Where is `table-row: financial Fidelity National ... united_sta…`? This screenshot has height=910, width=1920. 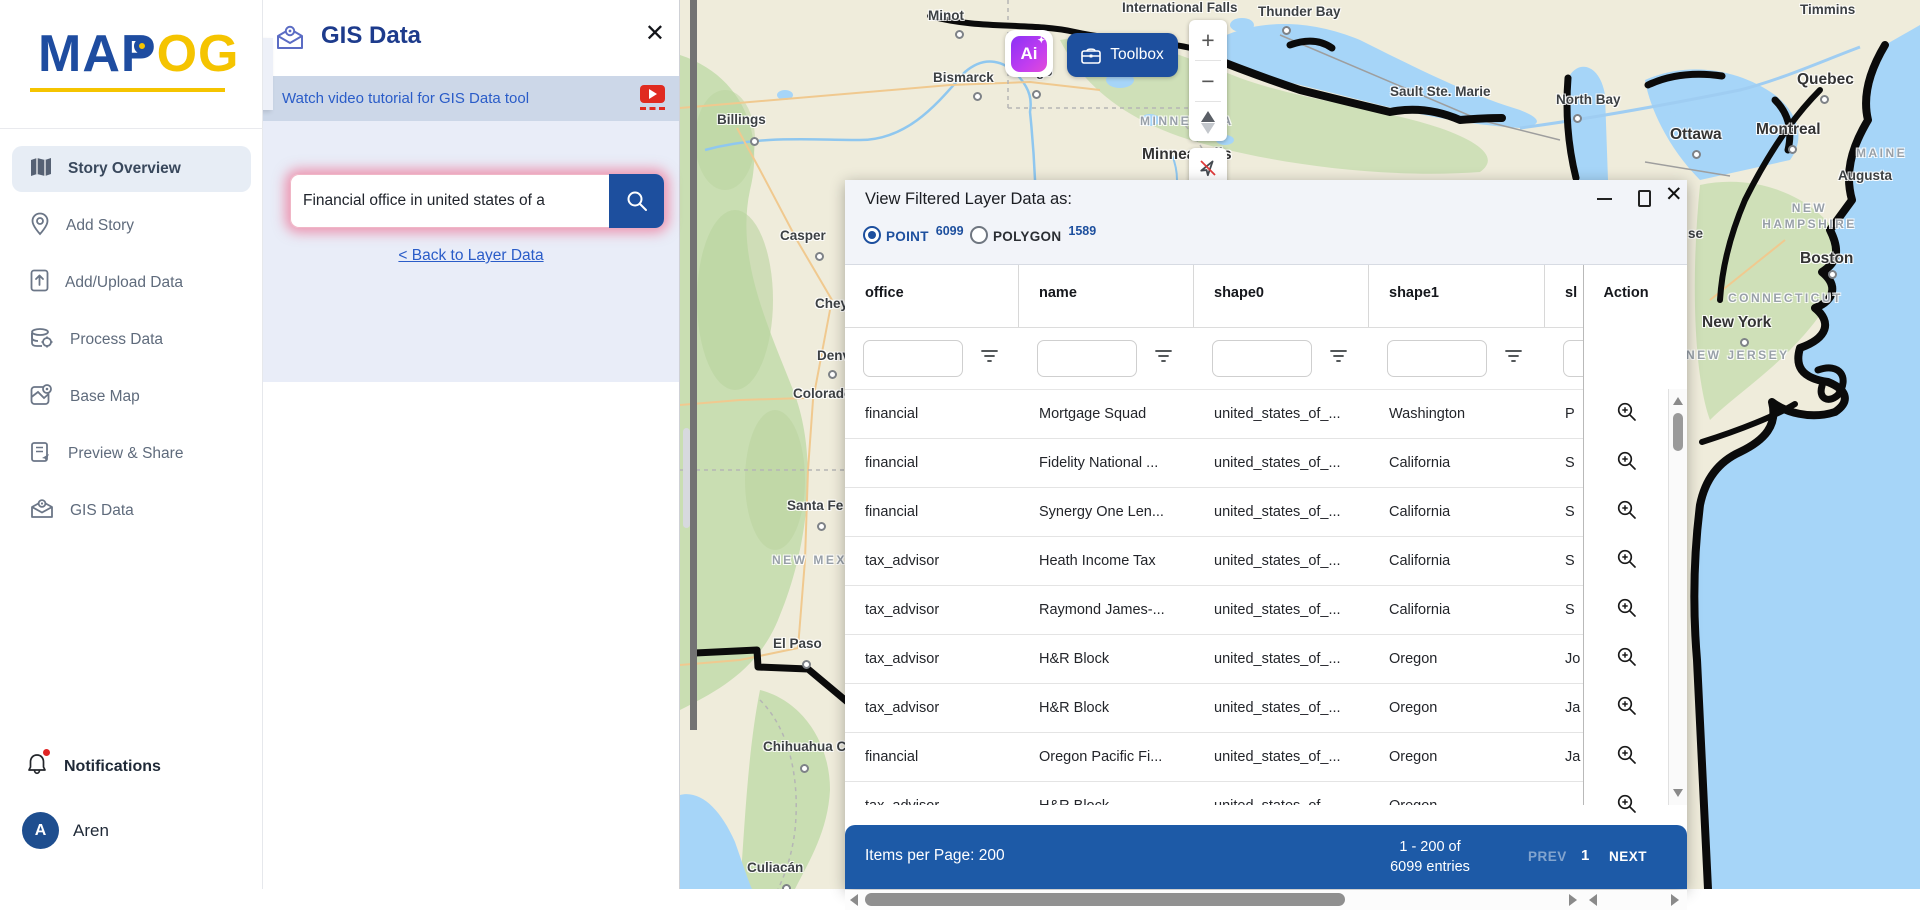
table-row: financial Fidelity National ... united_sta… is located at coordinates (1214, 463).